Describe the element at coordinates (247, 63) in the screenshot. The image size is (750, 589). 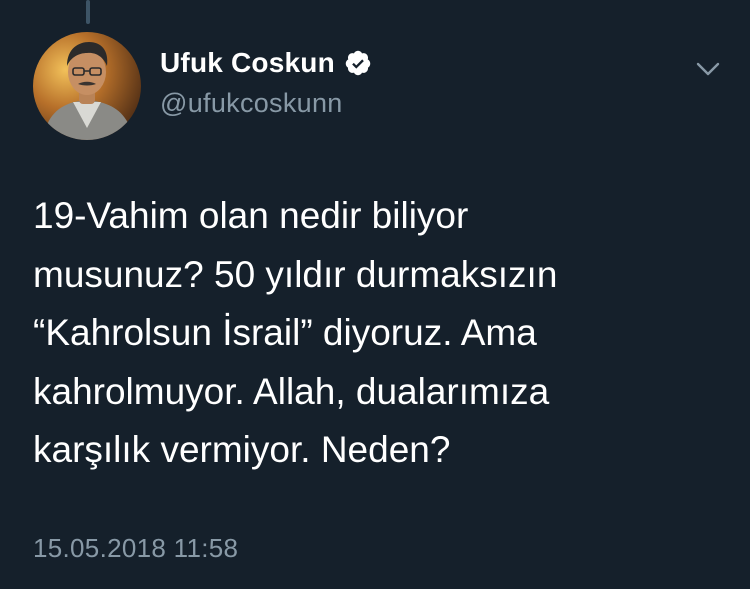
I see `display-name: Ufuk Coskun` at that location.